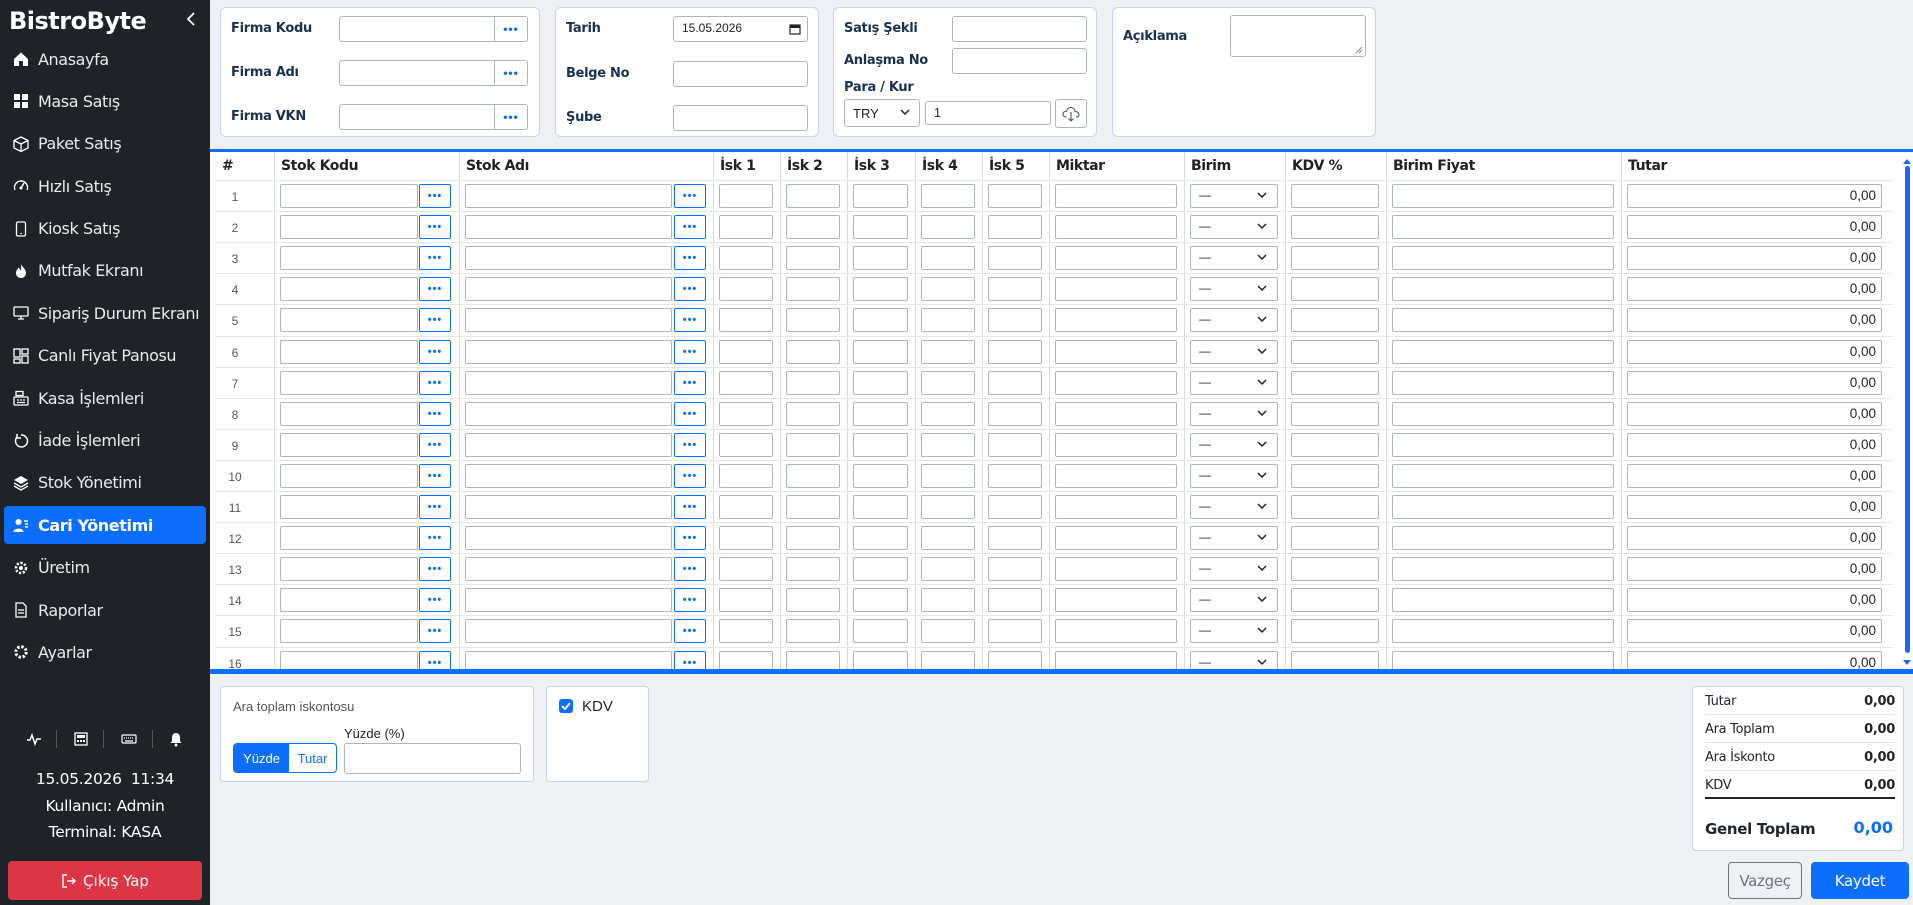 This screenshot has height=905, width=1913. Describe the element at coordinates (740, 74) in the screenshot. I see `belge-no-input` at that location.